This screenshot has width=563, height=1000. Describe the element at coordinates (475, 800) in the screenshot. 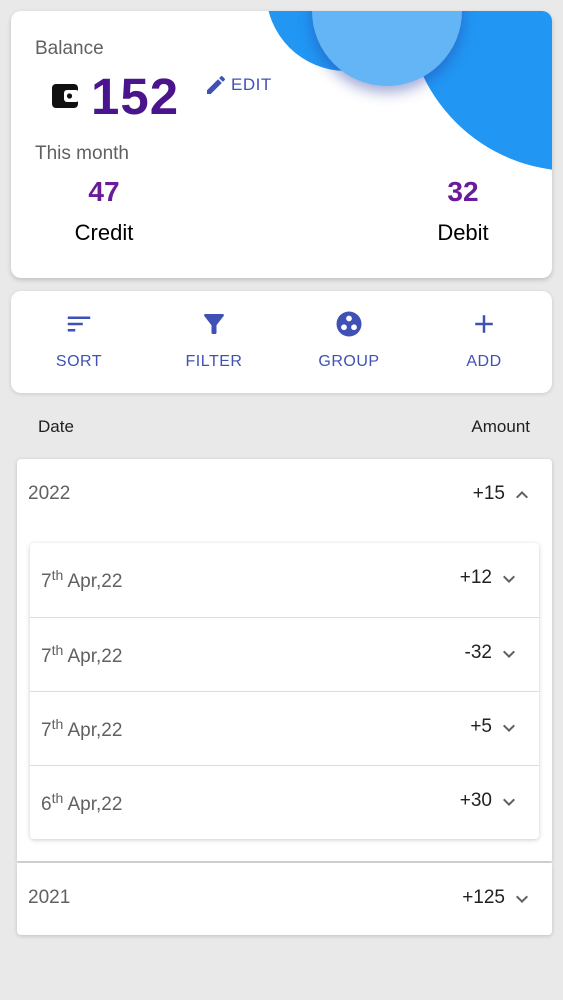

I see `transaction-amount: +30` at that location.